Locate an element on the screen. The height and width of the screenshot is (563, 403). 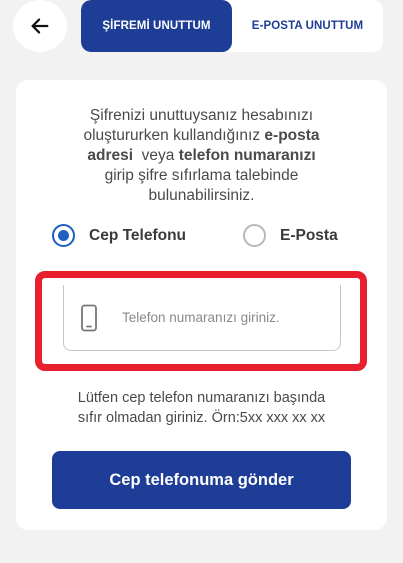
radio-email: E-Posta is located at coordinates (290, 235).